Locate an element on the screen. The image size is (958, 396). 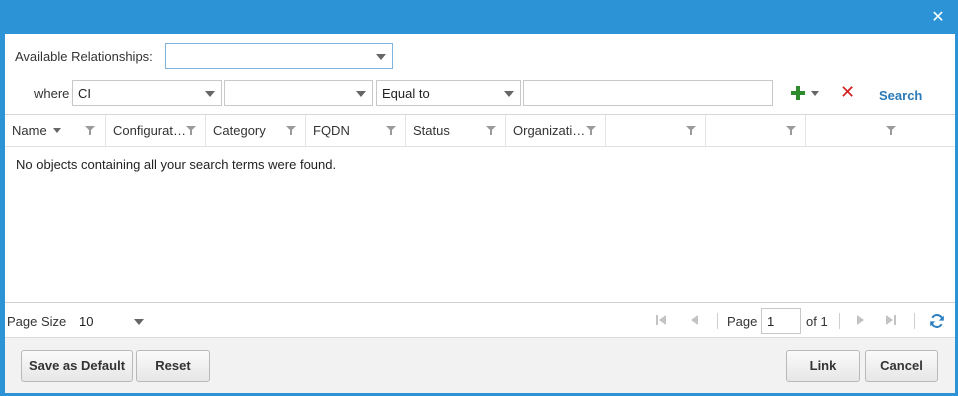
search-link: Search is located at coordinates (900, 95).